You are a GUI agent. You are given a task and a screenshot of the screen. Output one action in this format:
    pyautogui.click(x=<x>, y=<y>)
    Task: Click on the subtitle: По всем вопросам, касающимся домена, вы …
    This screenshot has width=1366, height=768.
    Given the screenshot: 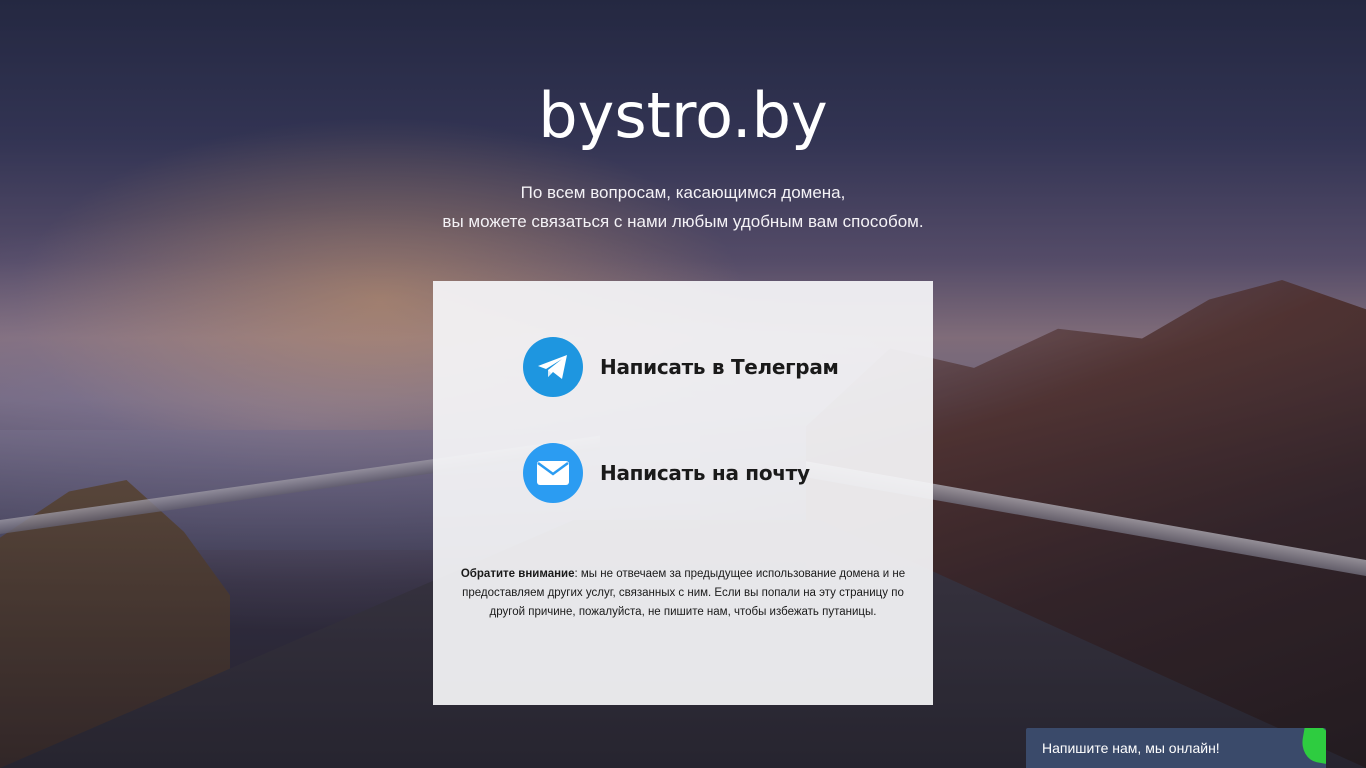 What is the action you would take?
    pyautogui.click(x=683, y=207)
    